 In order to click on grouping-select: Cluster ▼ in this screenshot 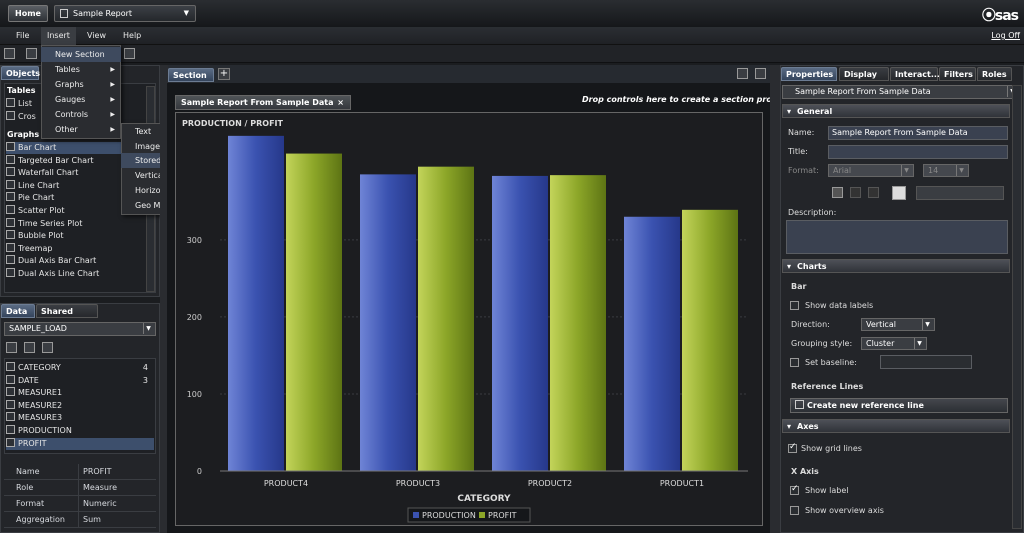, I will do `click(894, 343)`.